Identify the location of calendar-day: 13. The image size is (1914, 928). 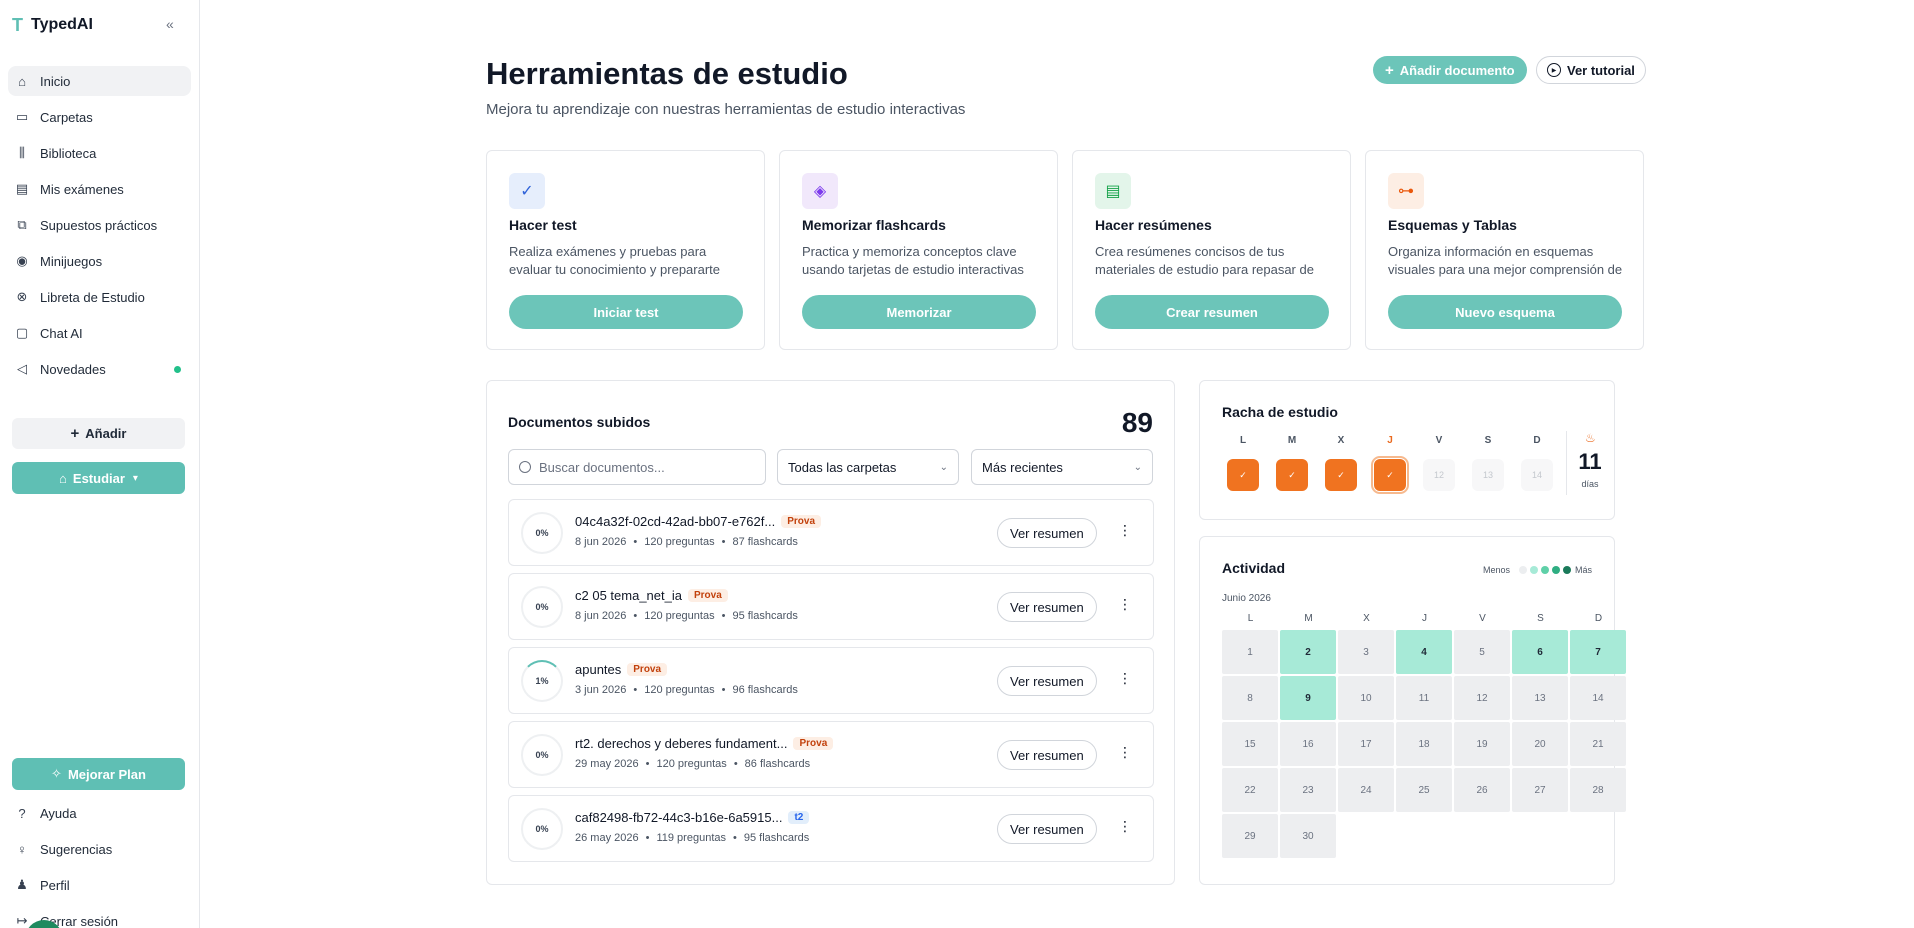
(1540, 698).